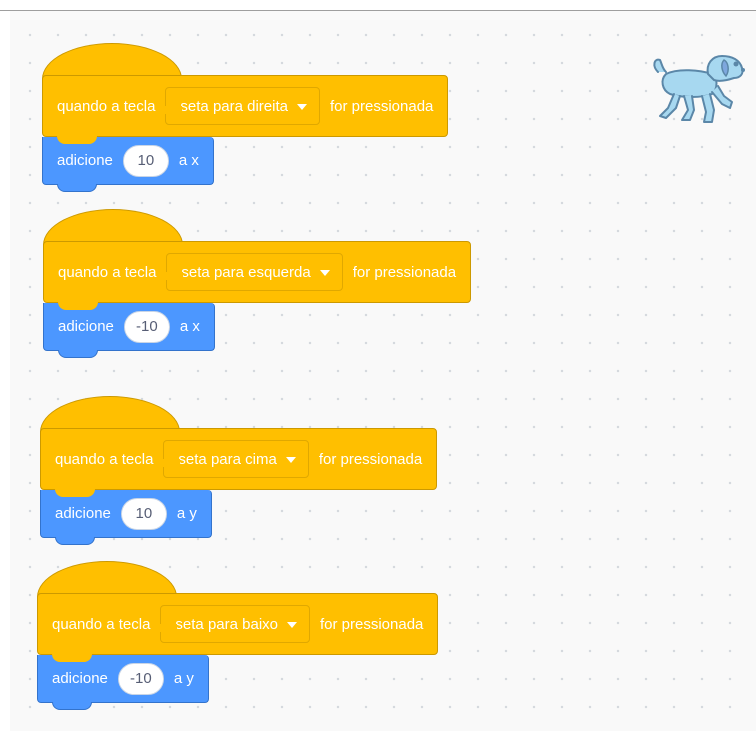 Image resolution: width=756 pixels, height=731 pixels. I want to click on dog-sprite-icon, so click(698, 90).